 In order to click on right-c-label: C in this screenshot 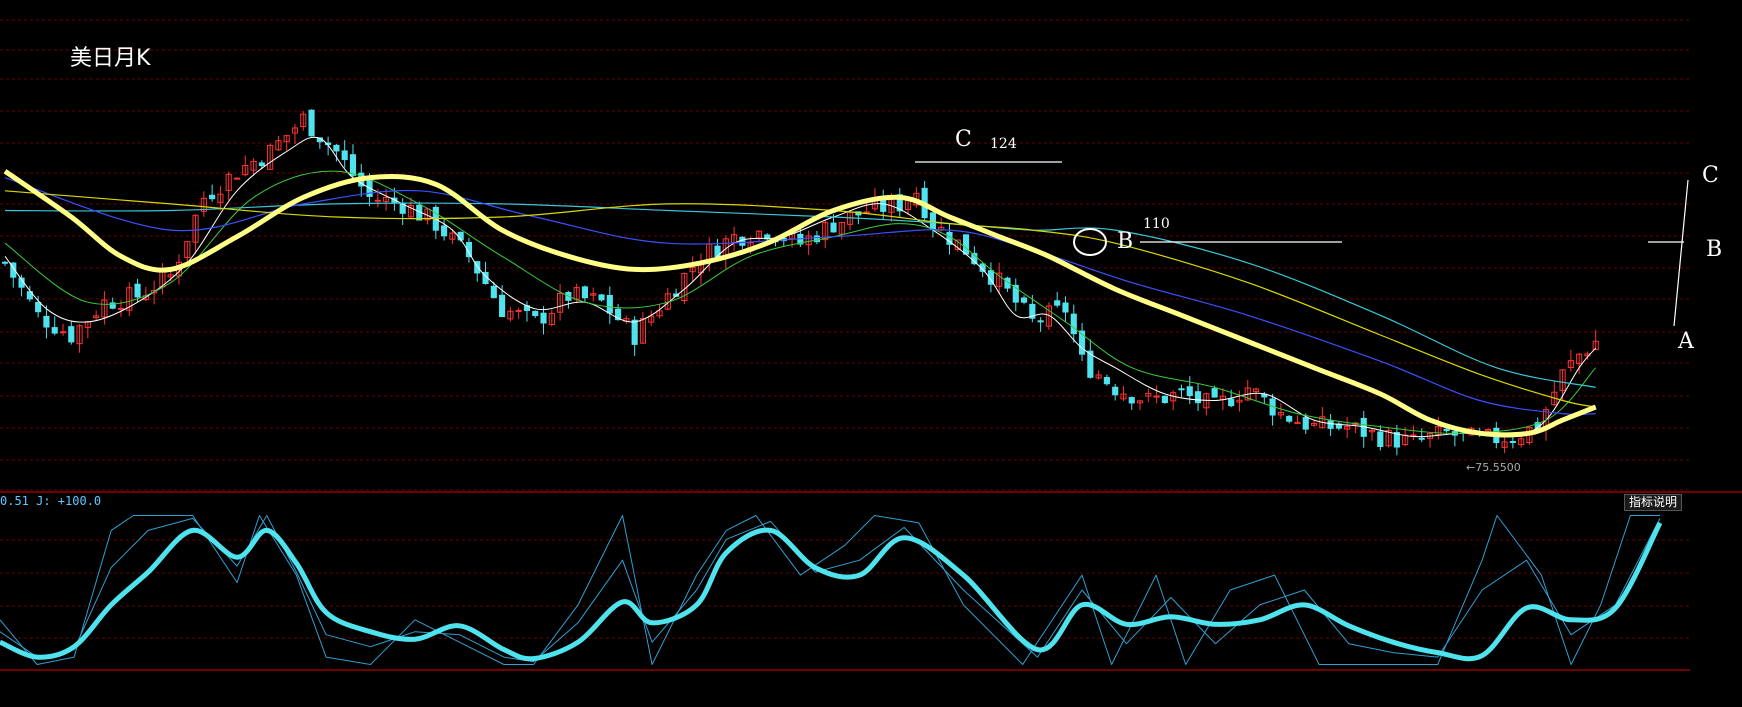, I will do `click(1710, 175)`.